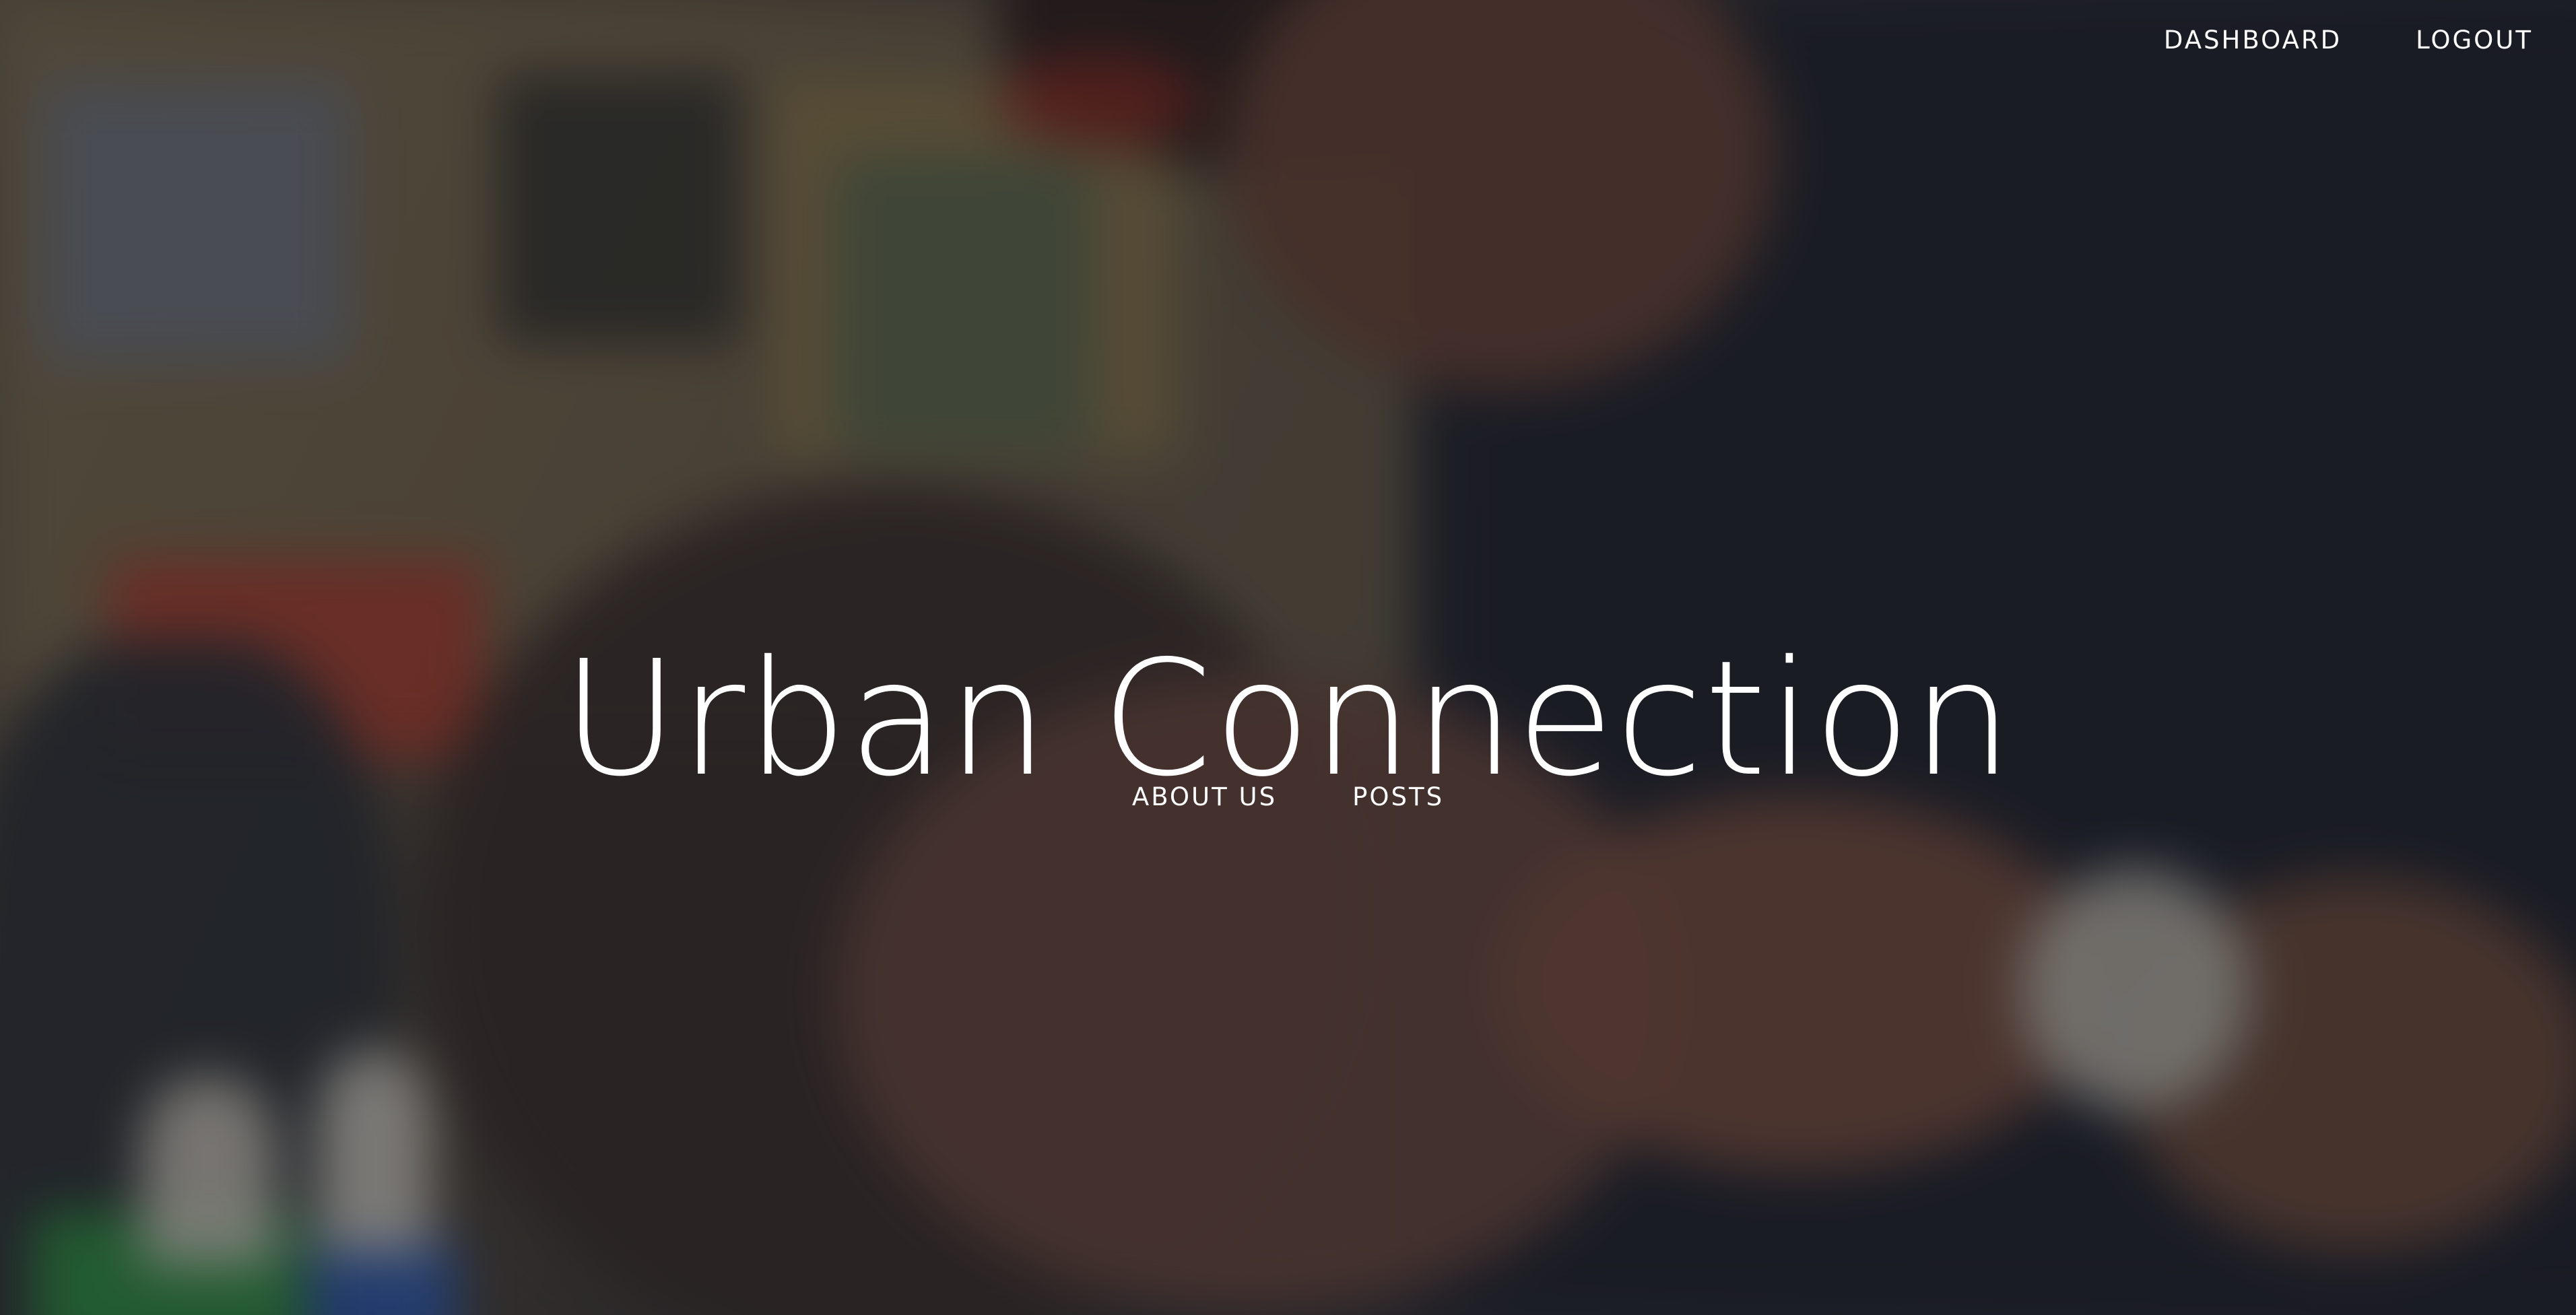 This screenshot has width=2576, height=1315. I want to click on site-title: Urban Connection, so click(1288, 719).